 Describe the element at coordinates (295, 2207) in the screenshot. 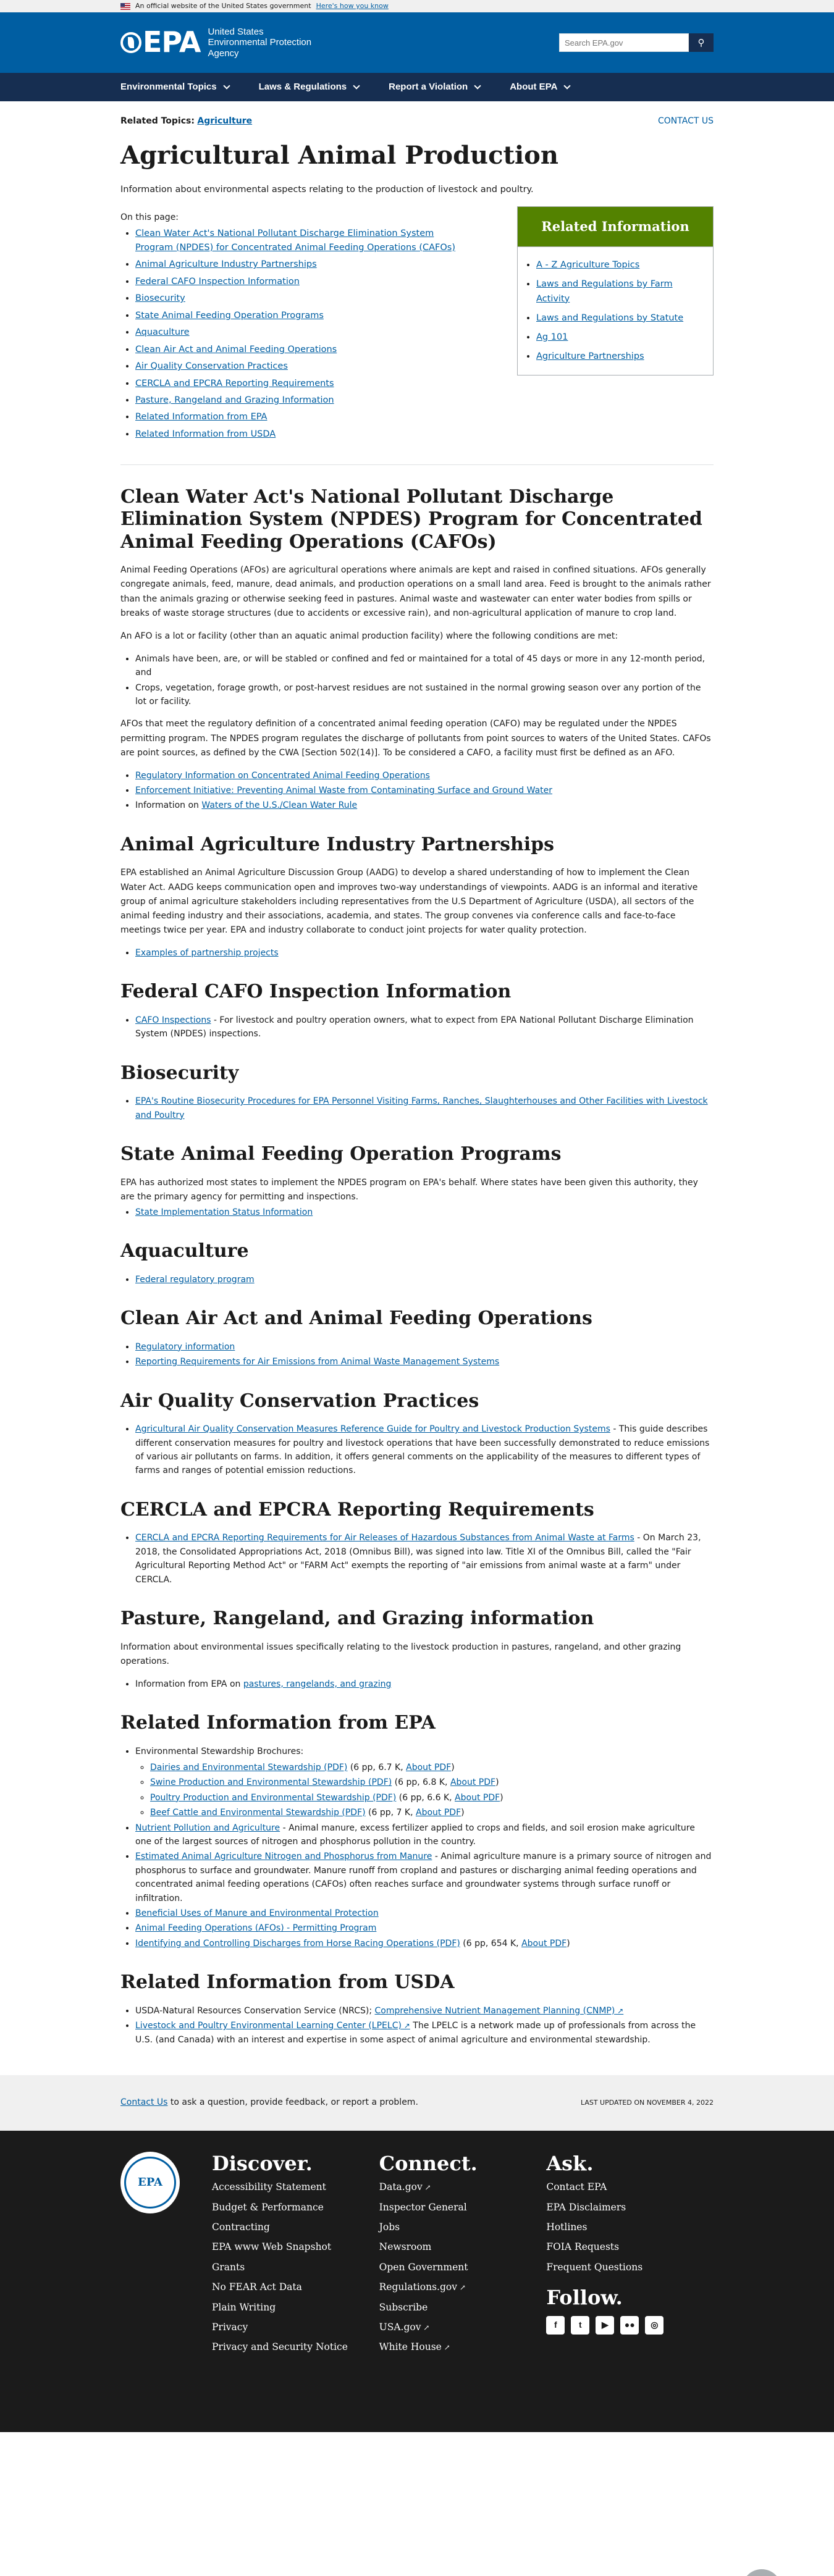

I see `footer-link: Budget & Performance` at that location.